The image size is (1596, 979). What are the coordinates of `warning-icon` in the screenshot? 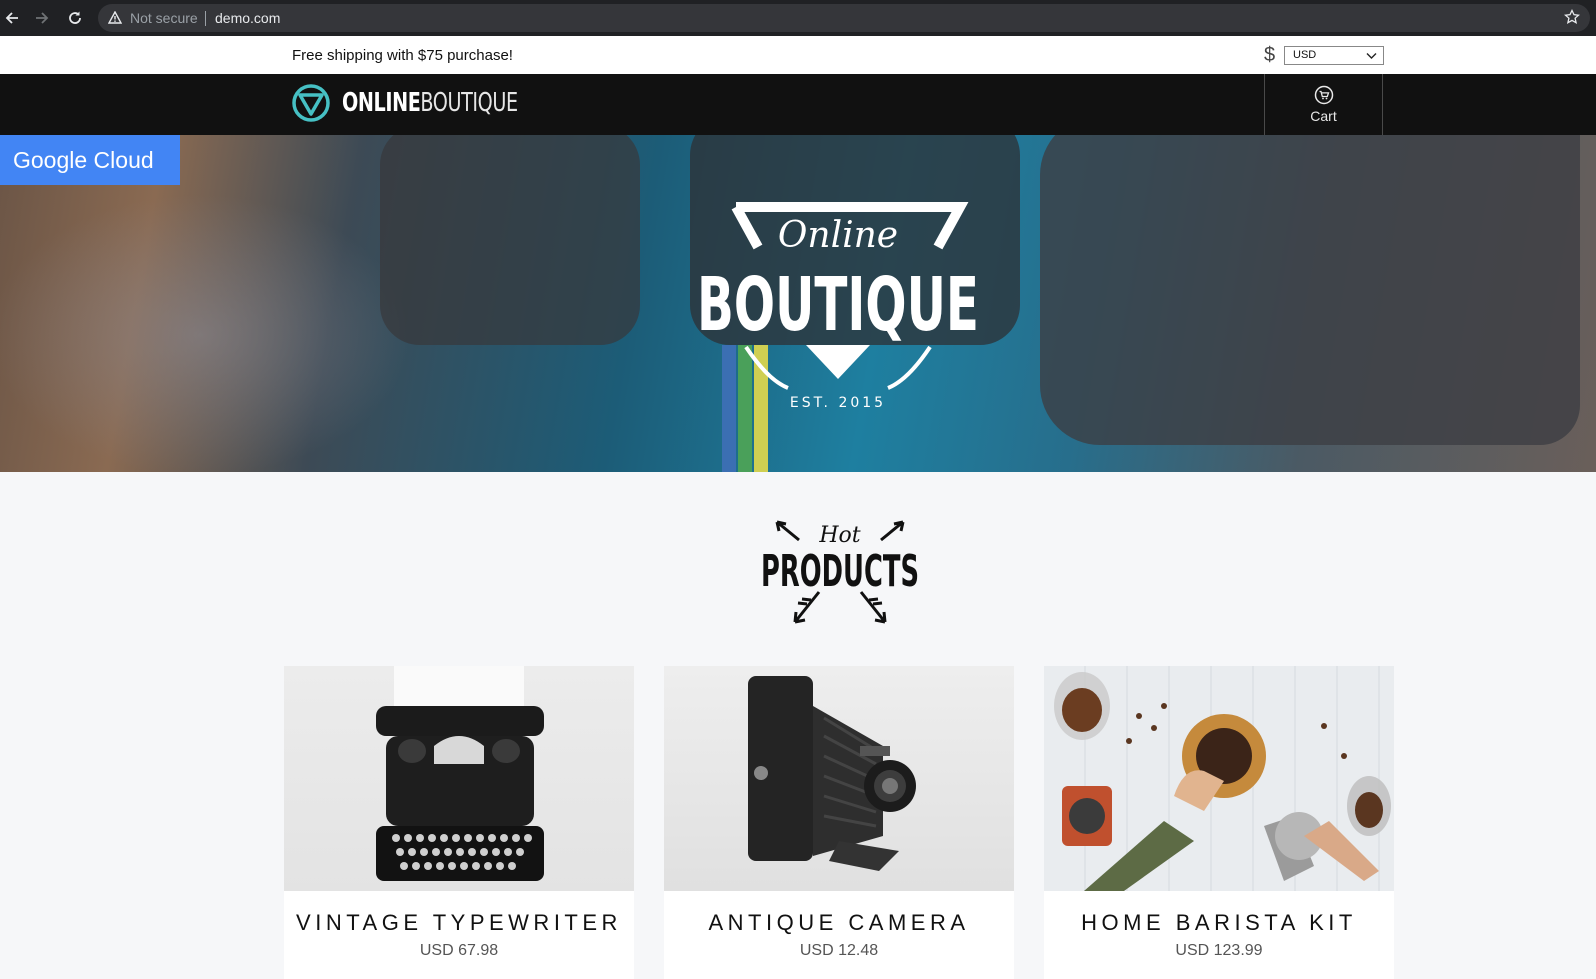 It's located at (115, 17).